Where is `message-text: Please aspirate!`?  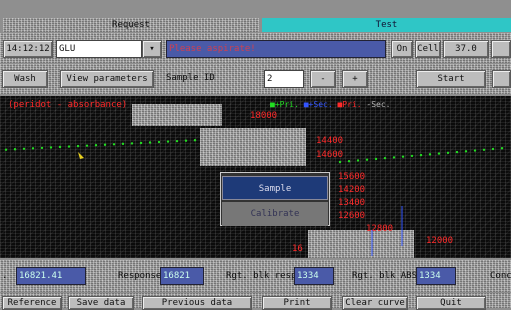
message-text: Please aspirate! is located at coordinates (212, 49).